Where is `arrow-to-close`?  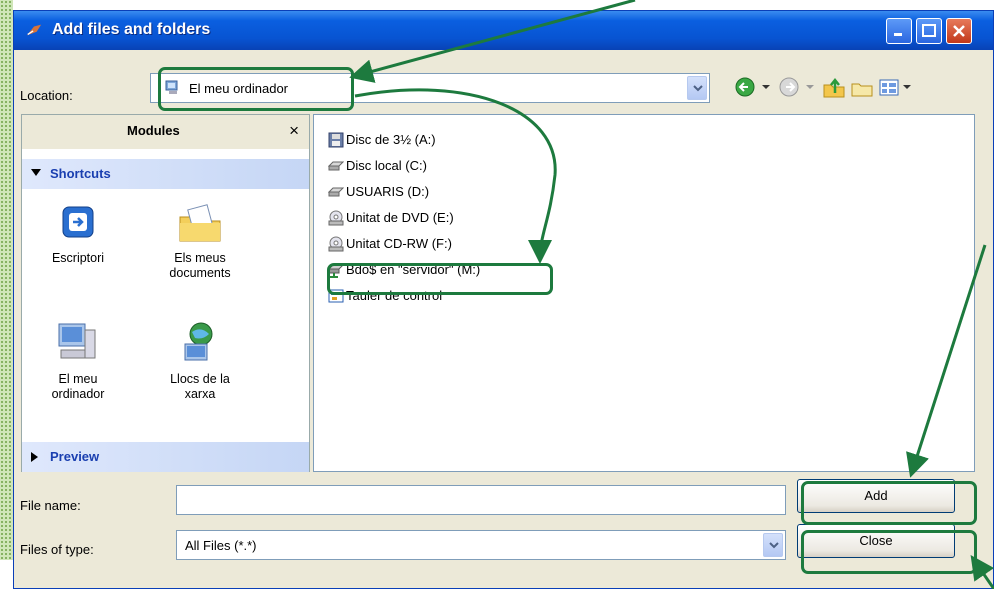
arrow-to-close is located at coordinates (982, 572).